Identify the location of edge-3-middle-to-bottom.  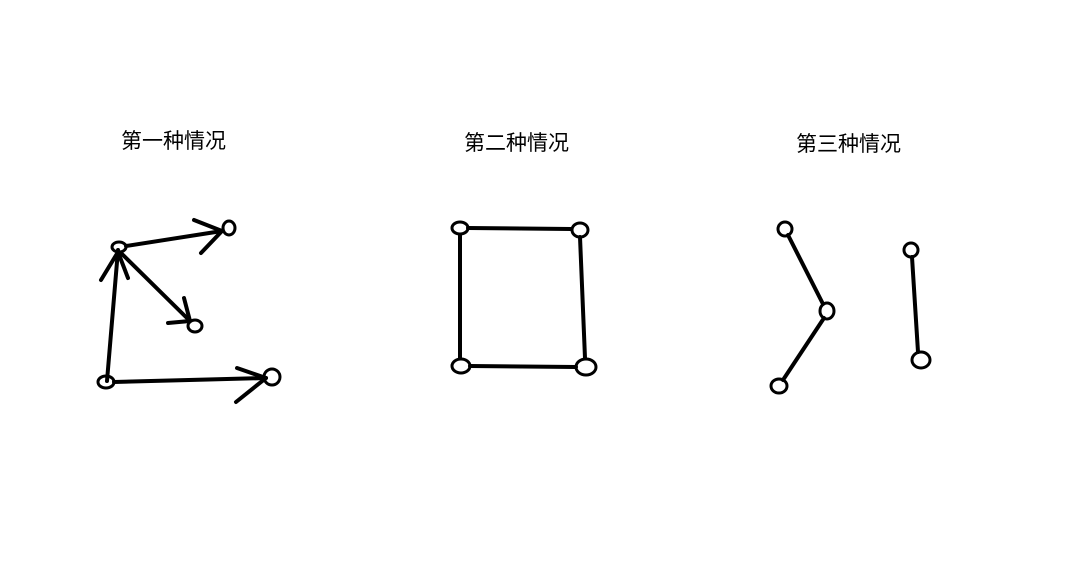
(803, 349).